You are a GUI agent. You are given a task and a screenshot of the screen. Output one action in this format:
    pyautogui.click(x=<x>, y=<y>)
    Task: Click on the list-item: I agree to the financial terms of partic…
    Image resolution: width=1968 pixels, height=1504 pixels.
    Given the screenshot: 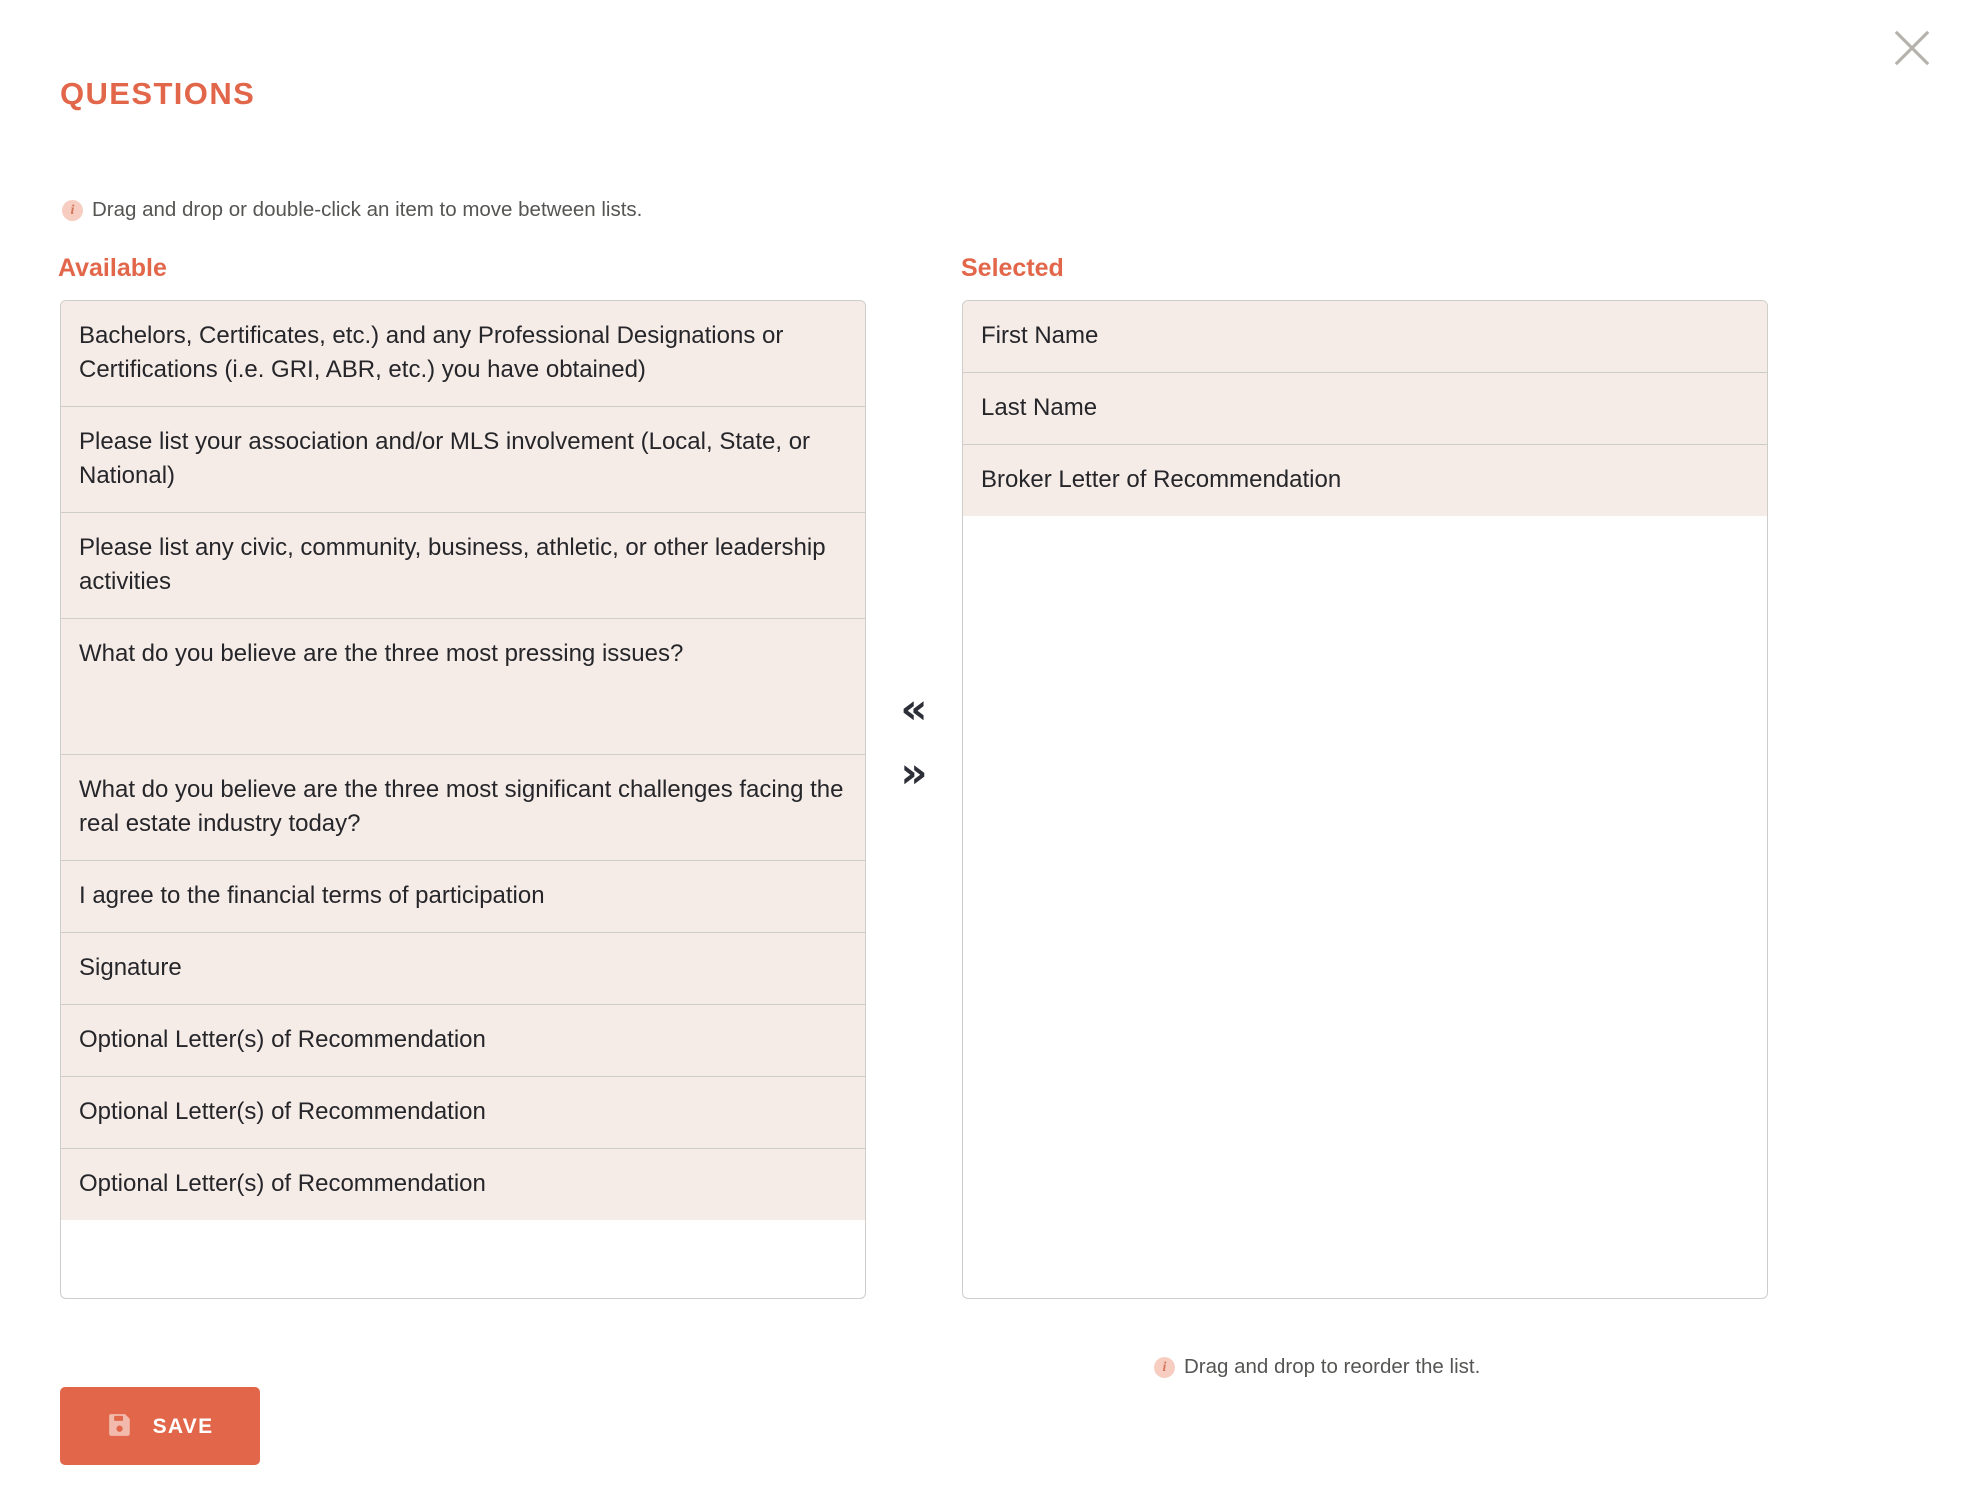 What is the action you would take?
    pyautogui.click(x=463, y=896)
    